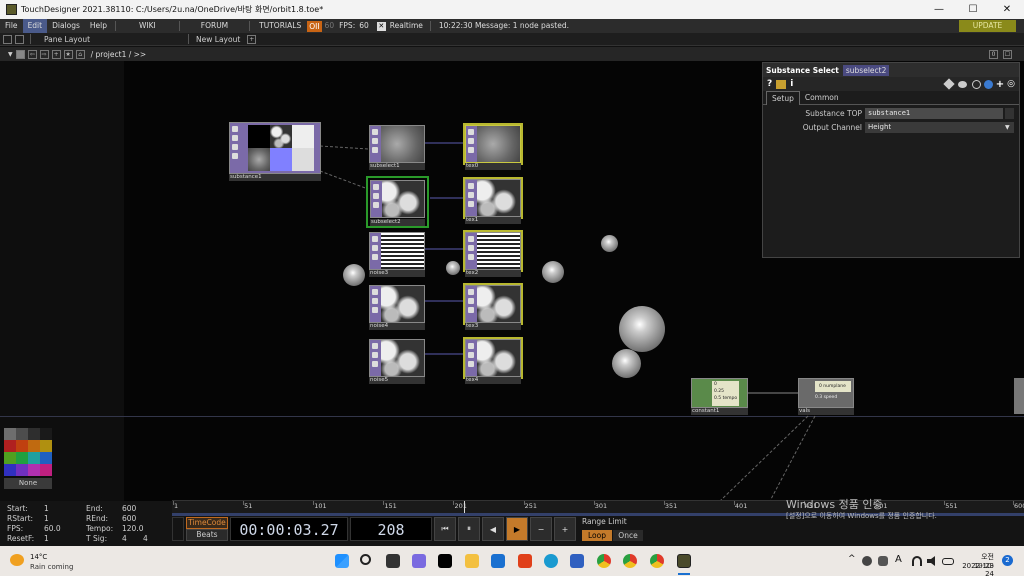 This screenshot has width=1024, height=576. What do you see at coordinates (28, 483) in the screenshot?
I see `palette-none-button: None` at bounding box center [28, 483].